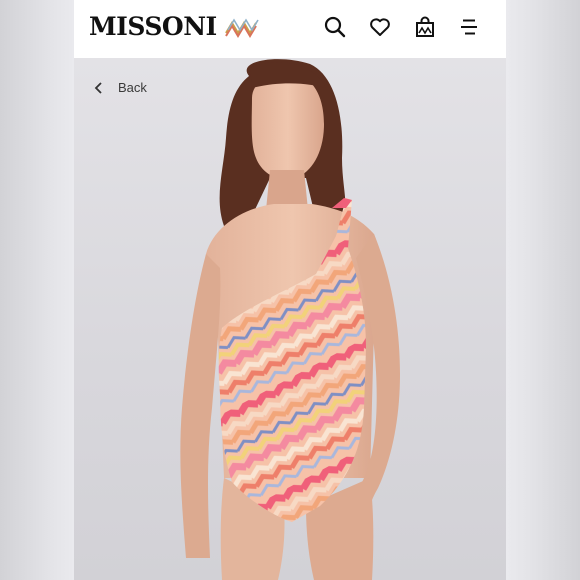 This screenshot has width=580, height=580. I want to click on back-link: Back, so click(120, 87).